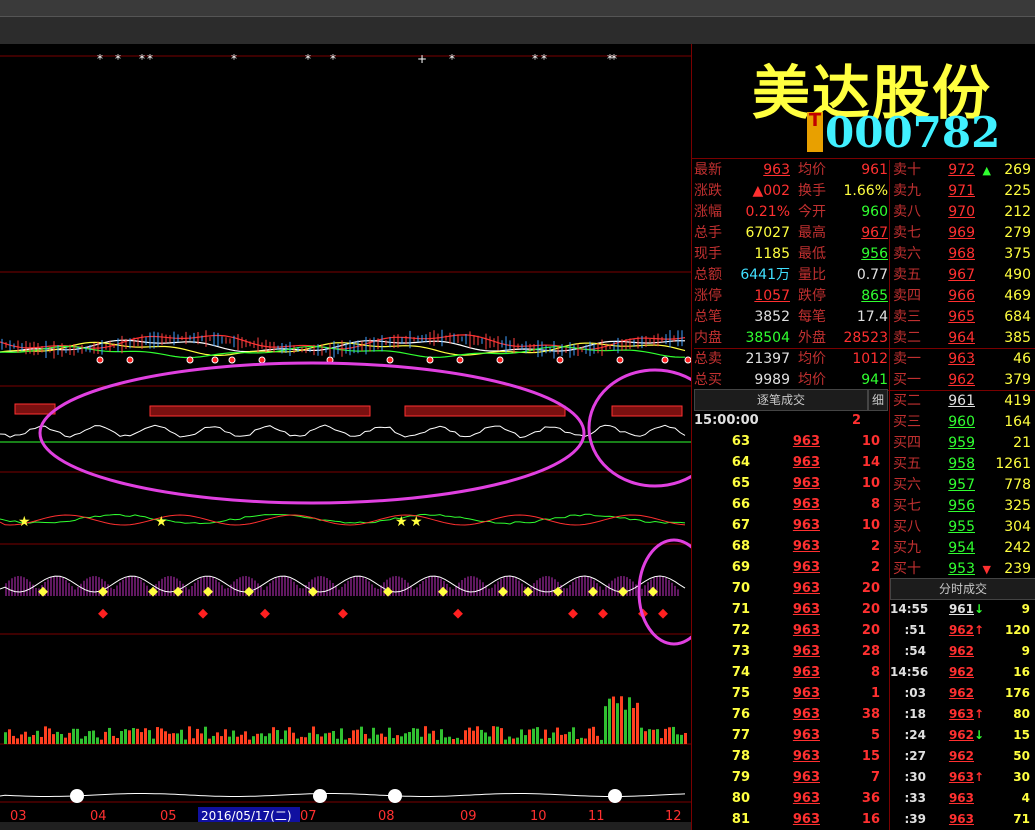 Image resolution: width=1035 pixels, height=830 pixels. I want to click on tick-row: 67 963 10, so click(789, 525).